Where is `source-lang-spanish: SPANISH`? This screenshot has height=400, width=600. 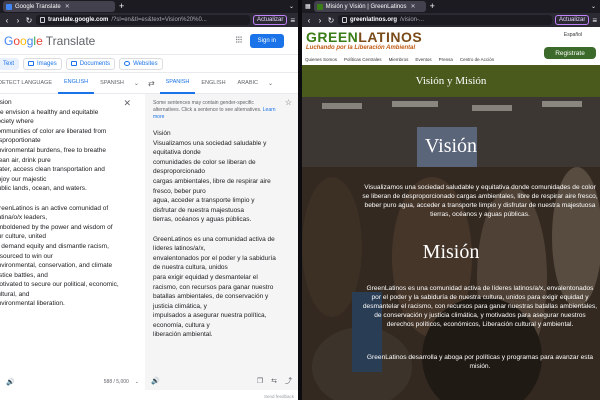 source-lang-spanish: SPANISH is located at coordinates (112, 83).